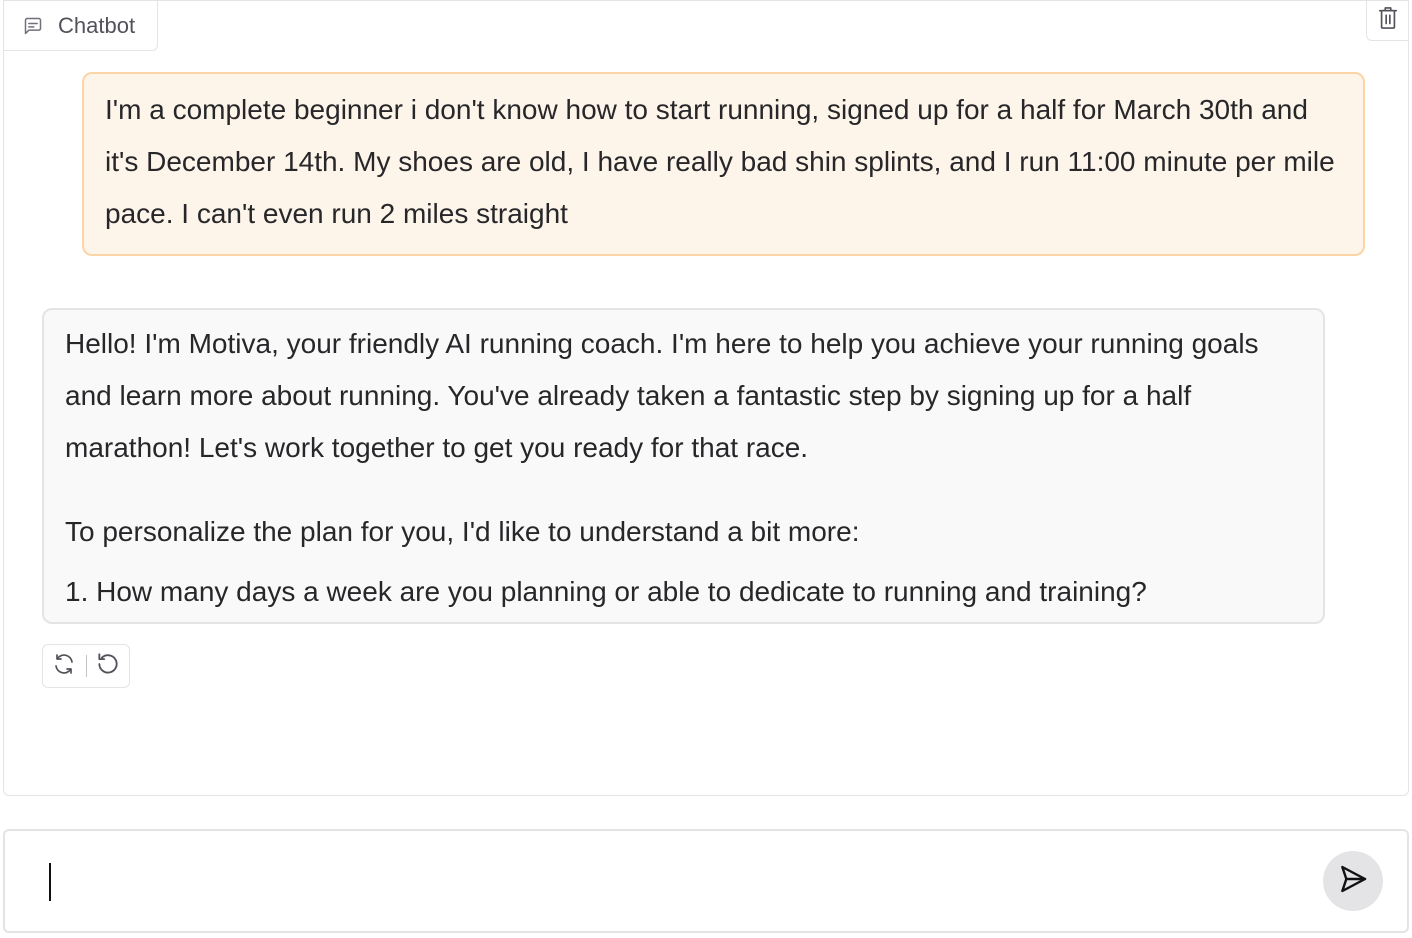 Image resolution: width=1412 pixels, height=938 pixels. Describe the element at coordinates (97, 25) in the screenshot. I see `chatbot-label-text: Chatbot` at that location.